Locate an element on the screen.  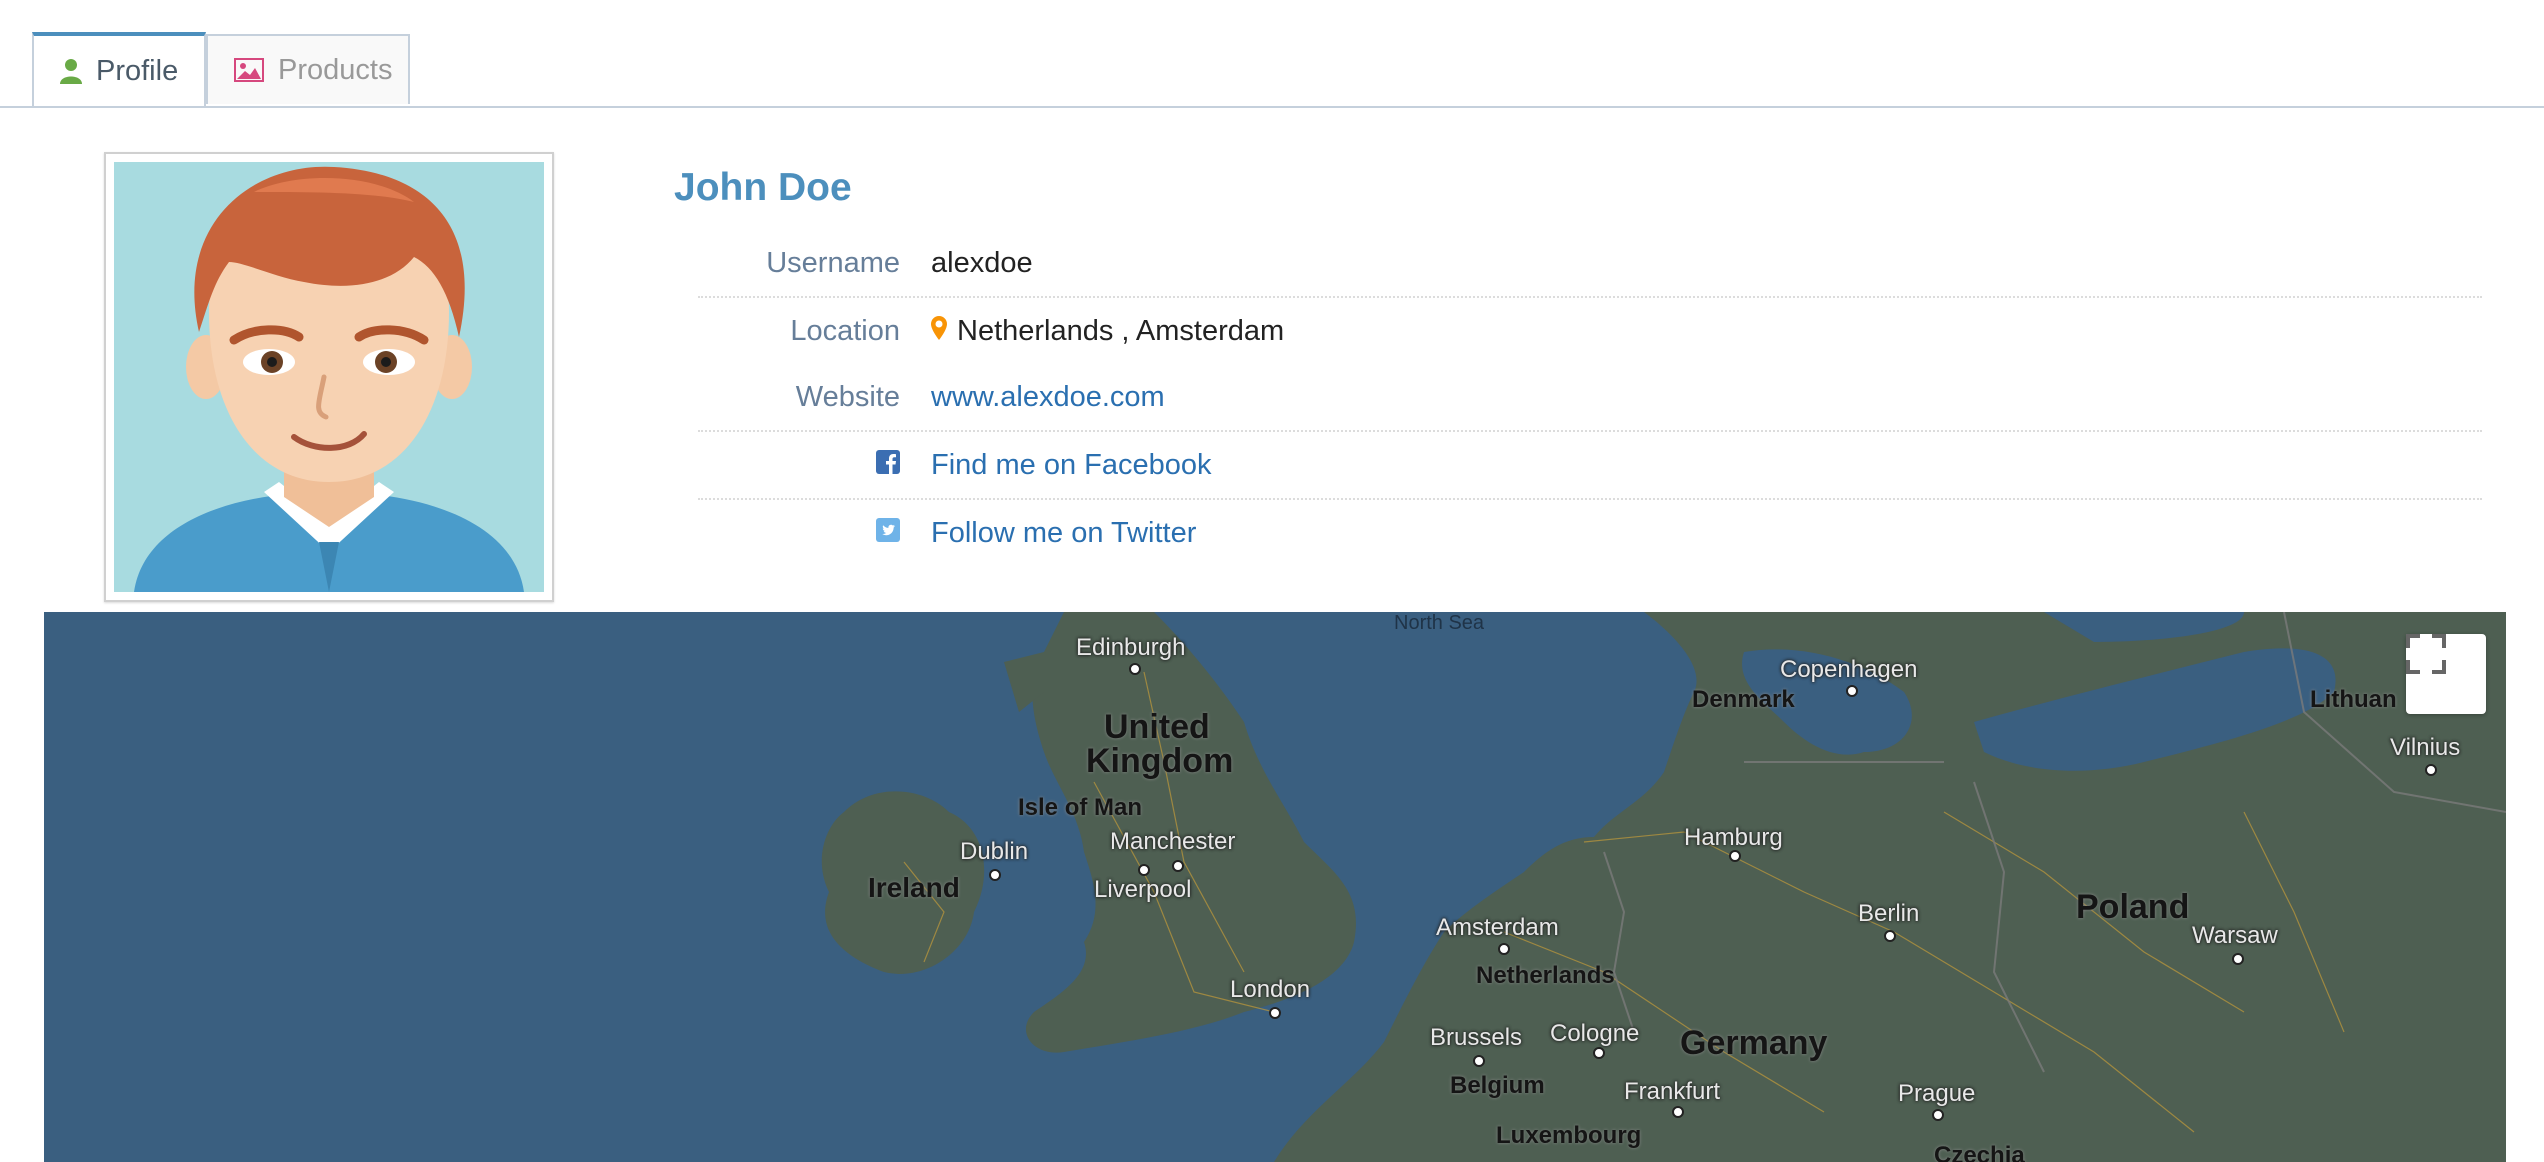
website-label: Website is located at coordinates (847, 397).